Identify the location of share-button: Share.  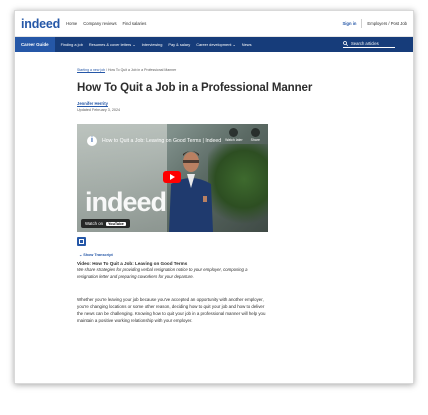
(255, 135).